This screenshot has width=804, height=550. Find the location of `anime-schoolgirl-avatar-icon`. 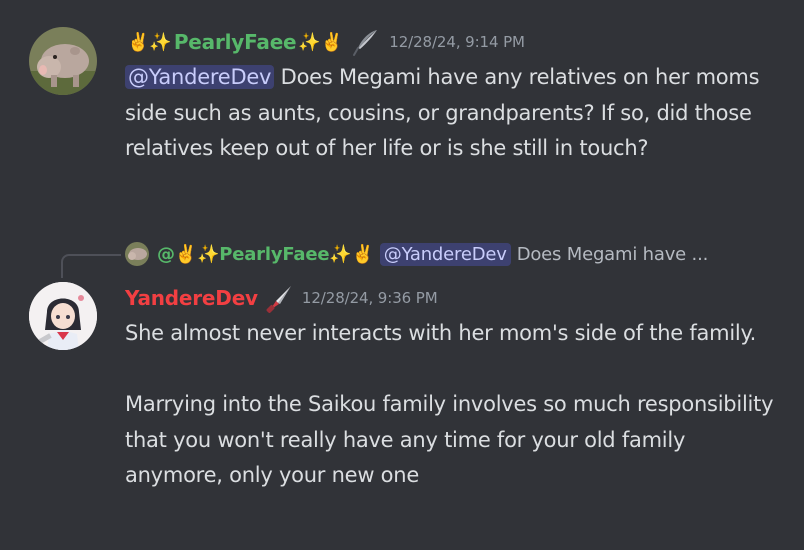

anime-schoolgirl-avatar-icon is located at coordinates (63, 316).